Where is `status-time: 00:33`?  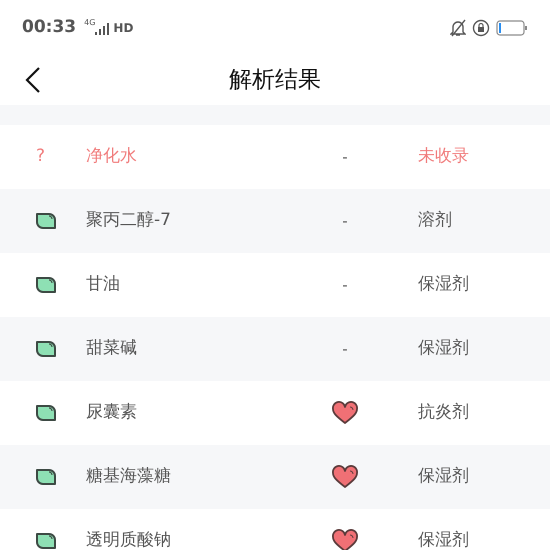 status-time: 00:33 is located at coordinates (49, 27).